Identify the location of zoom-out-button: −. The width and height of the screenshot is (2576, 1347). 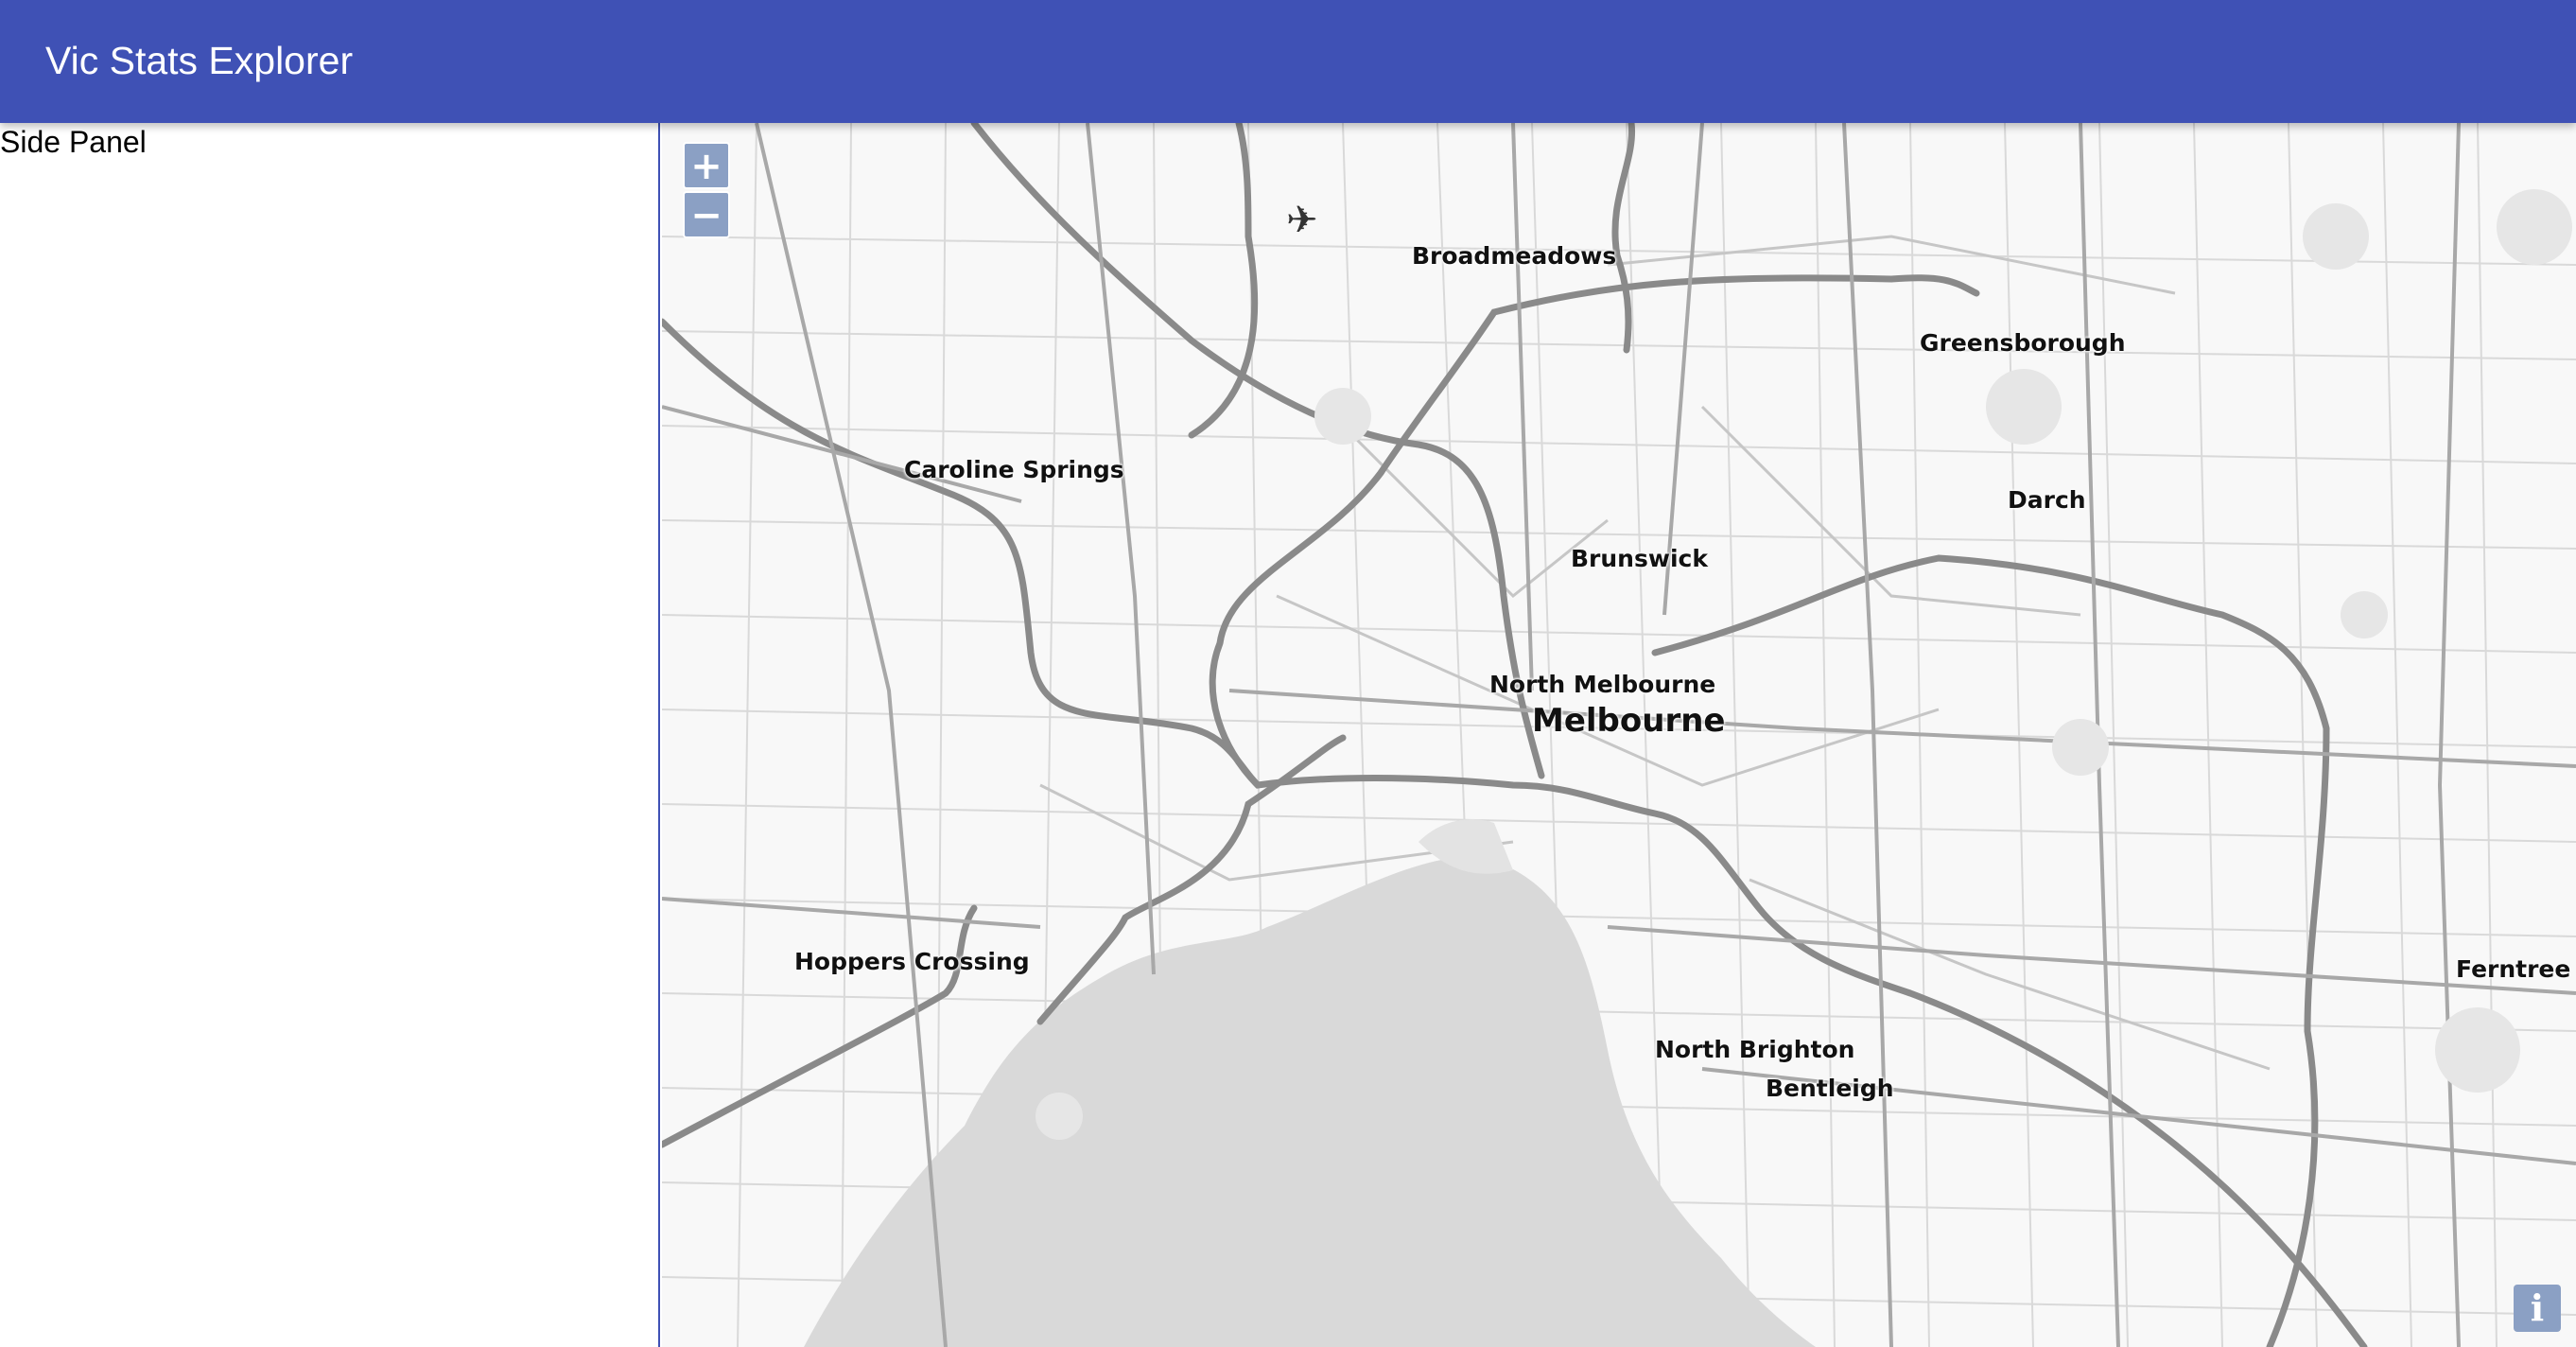
(706, 214).